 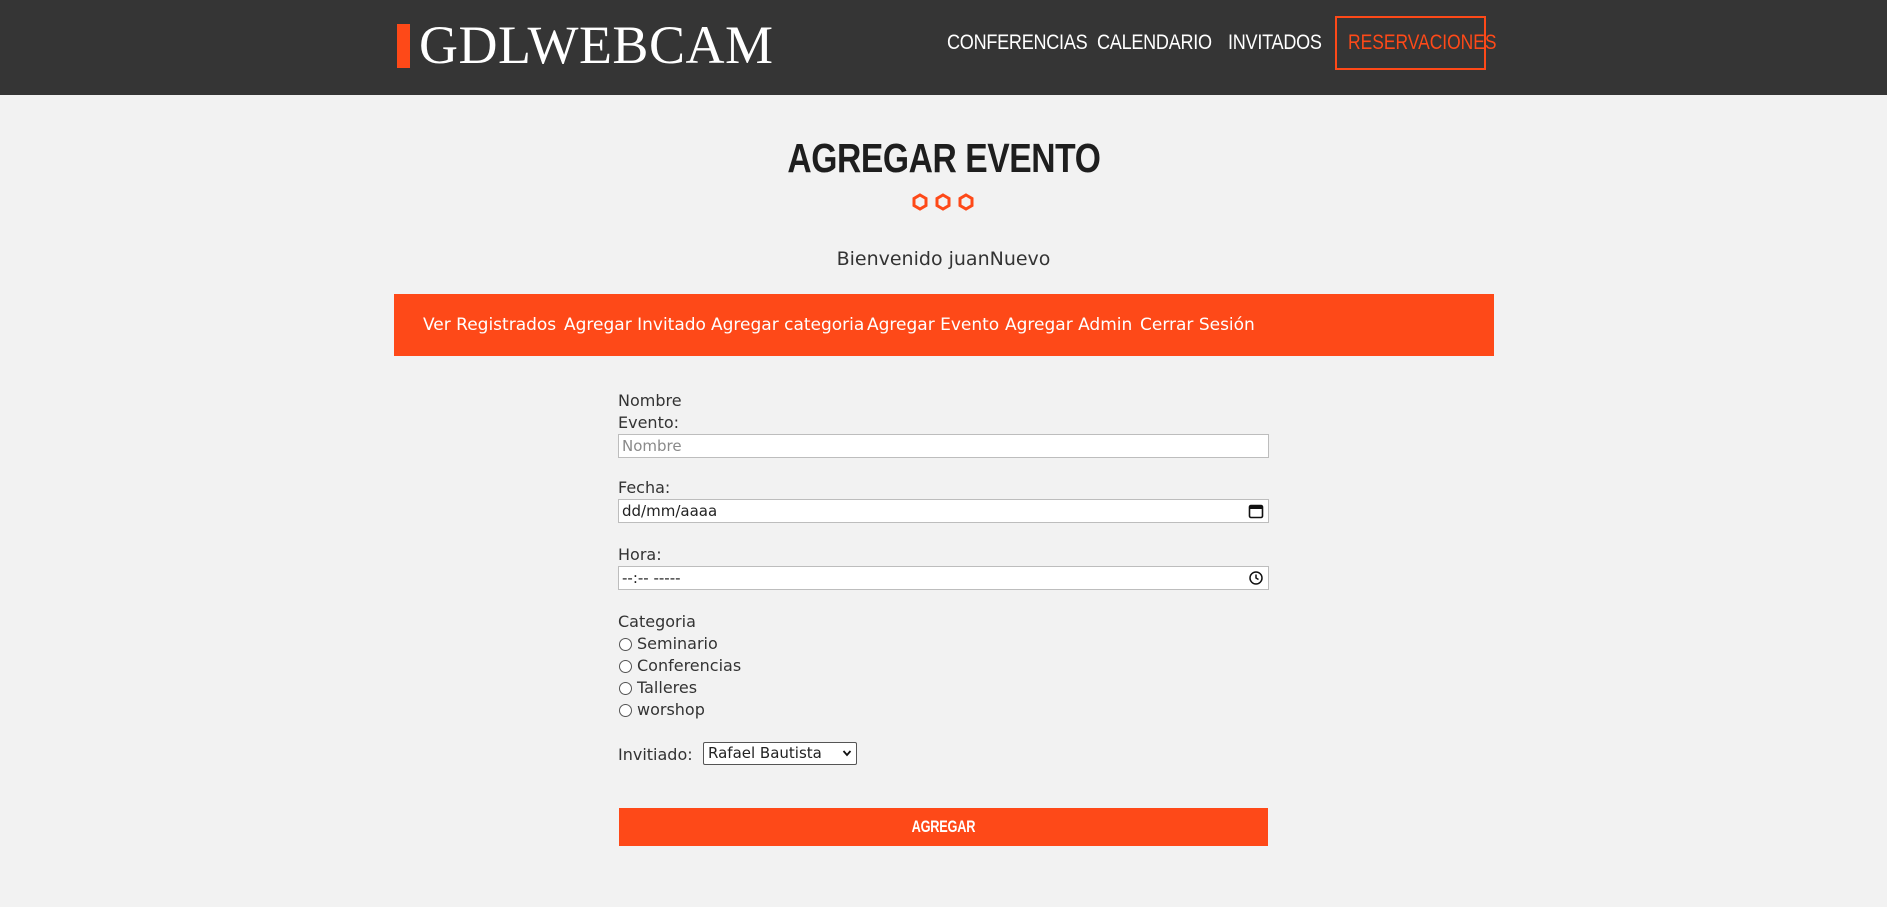 I want to click on time-value: --:-- -----, so click(x=651, y=578).